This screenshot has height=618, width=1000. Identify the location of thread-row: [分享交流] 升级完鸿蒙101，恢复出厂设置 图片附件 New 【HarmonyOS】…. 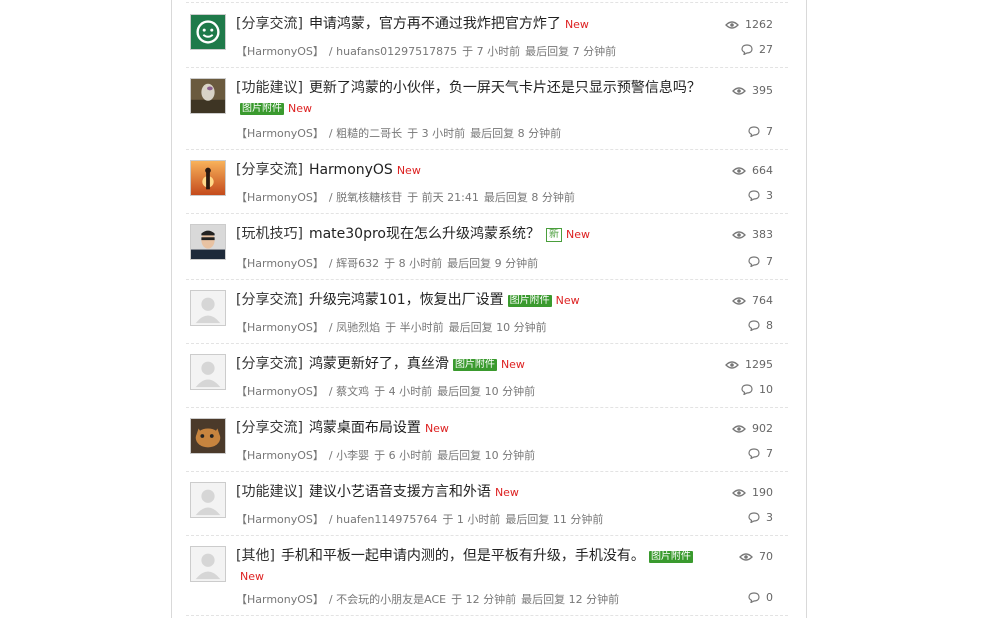
(487, 312).